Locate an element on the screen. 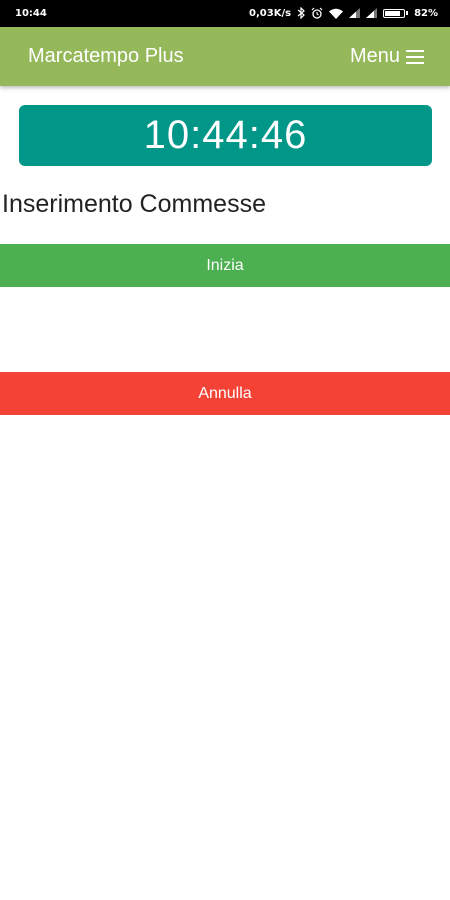 The height and width of the screenshot is (900, 450). alarm-icon is located at coordinates (317, 13).